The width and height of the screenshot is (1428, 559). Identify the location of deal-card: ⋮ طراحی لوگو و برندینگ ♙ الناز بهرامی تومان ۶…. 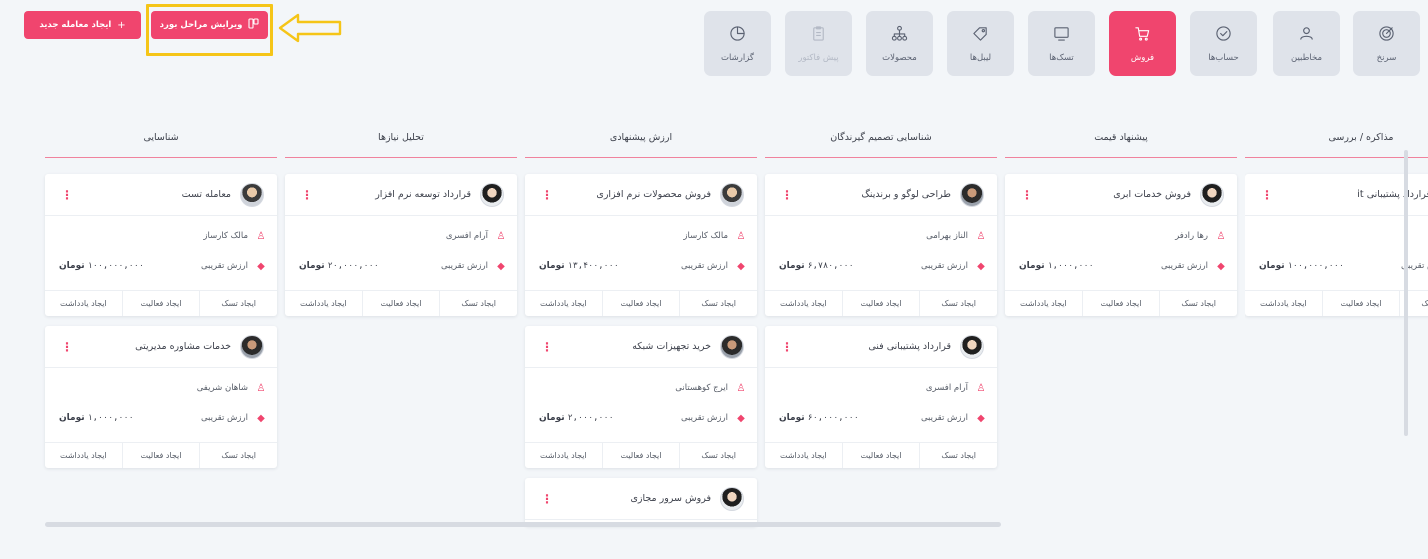
(881, 245).